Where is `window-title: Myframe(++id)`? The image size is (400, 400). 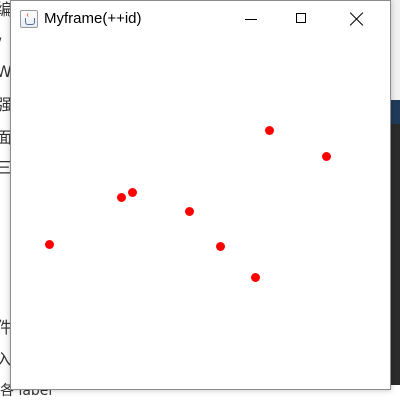
window-title: Myframe(++id) is located at coordinates (93, 18).